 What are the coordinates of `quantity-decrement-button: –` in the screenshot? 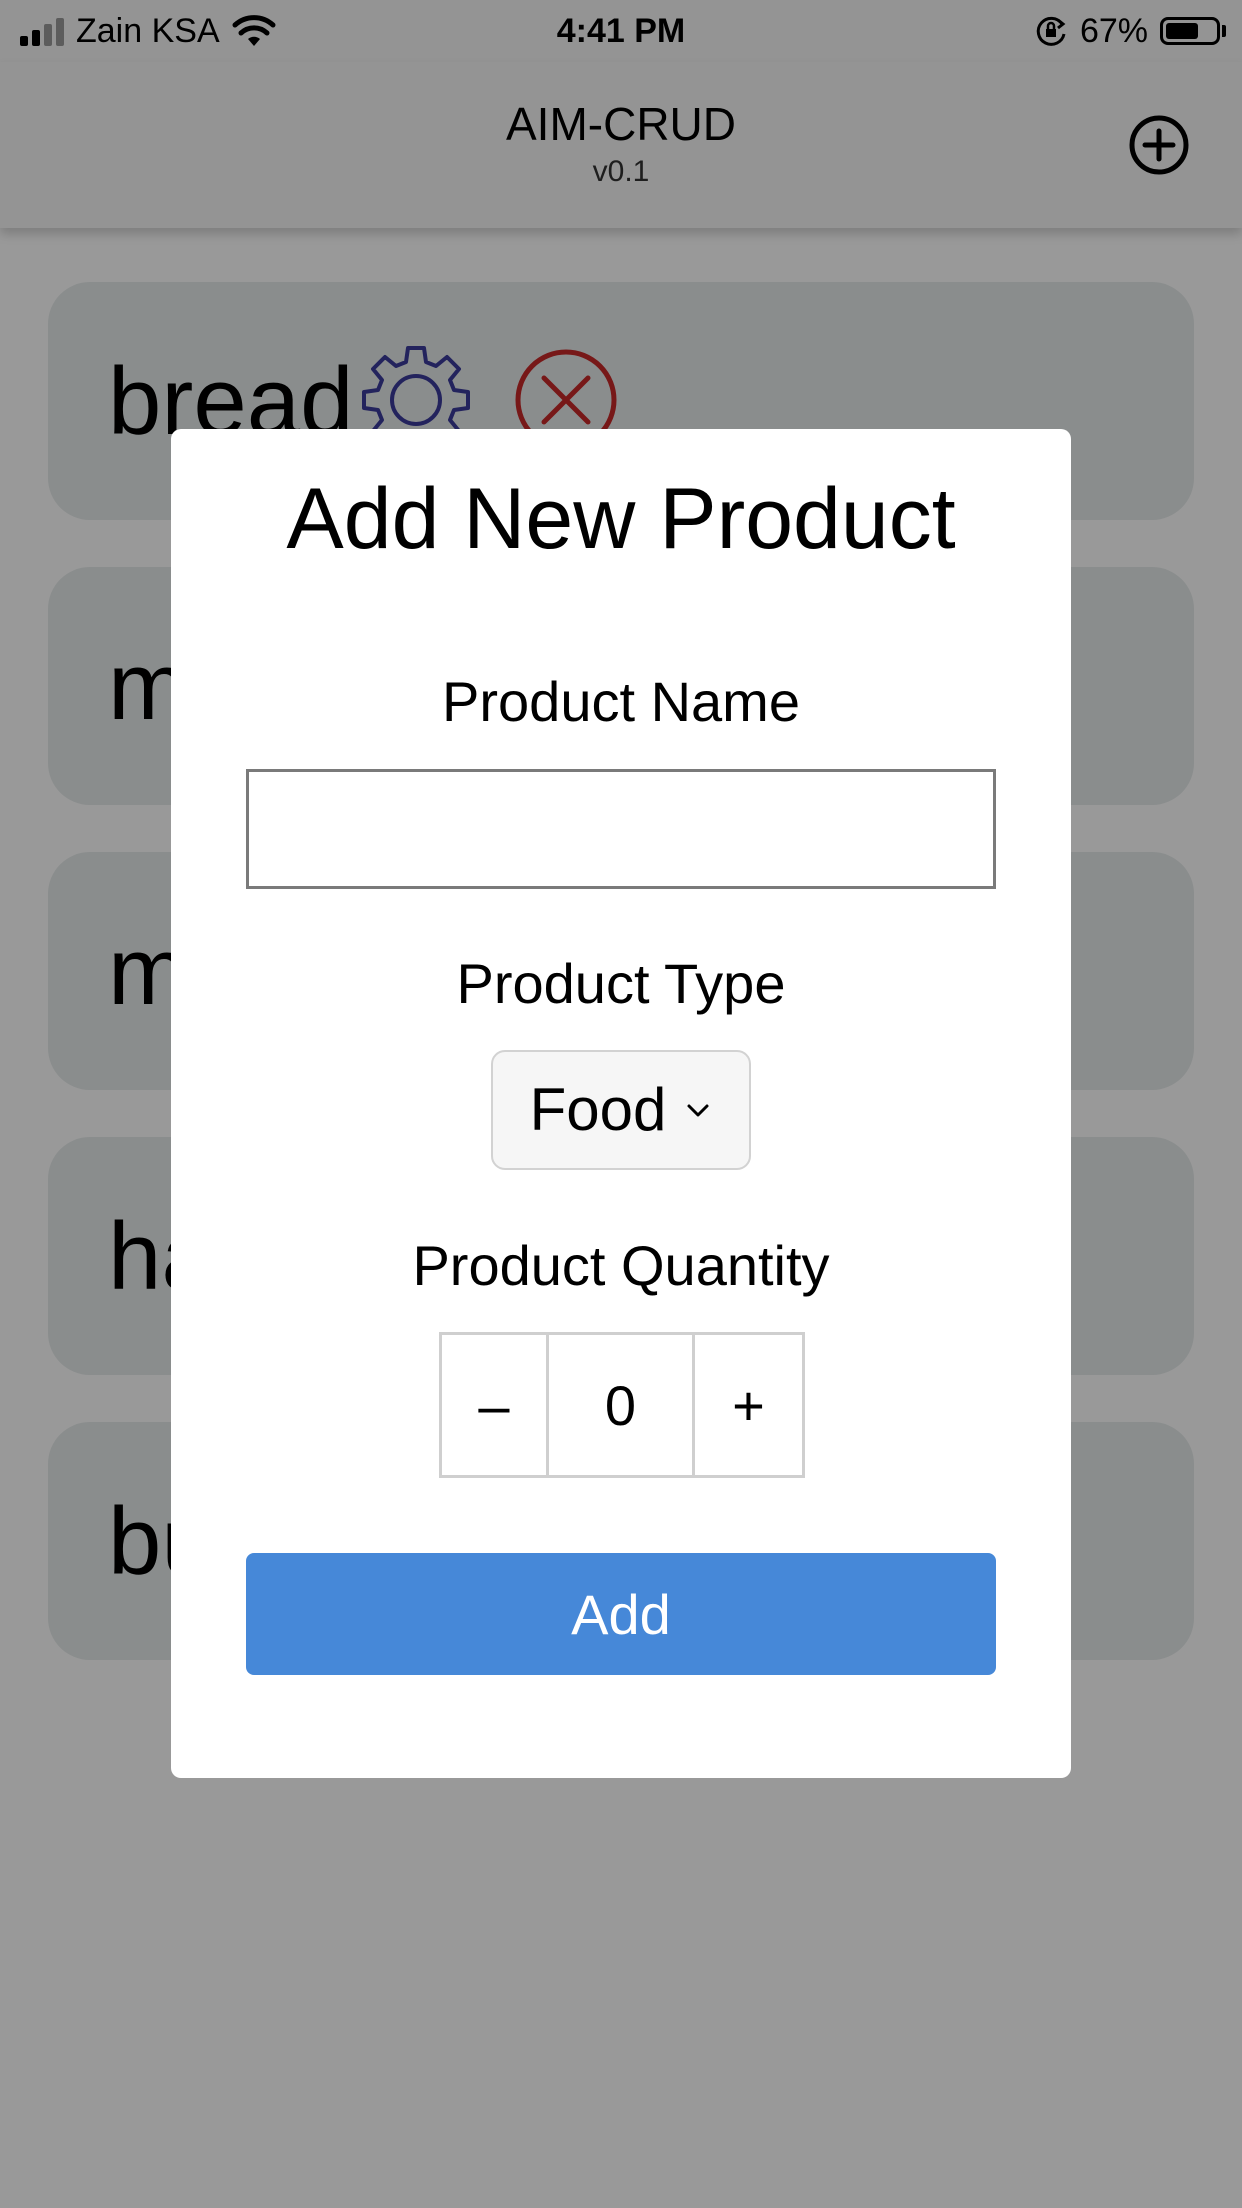 It's located at (494, 1405).